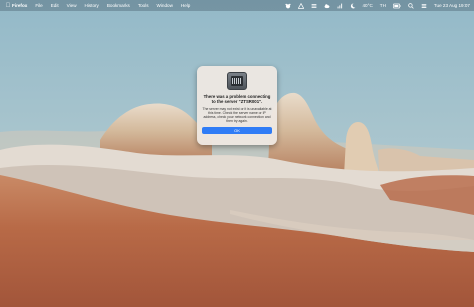 This screenshot has height=307, width=474. Describe the element at coordinates (185, 5) in the screenshot. I see `menu-help: Help` at that location.